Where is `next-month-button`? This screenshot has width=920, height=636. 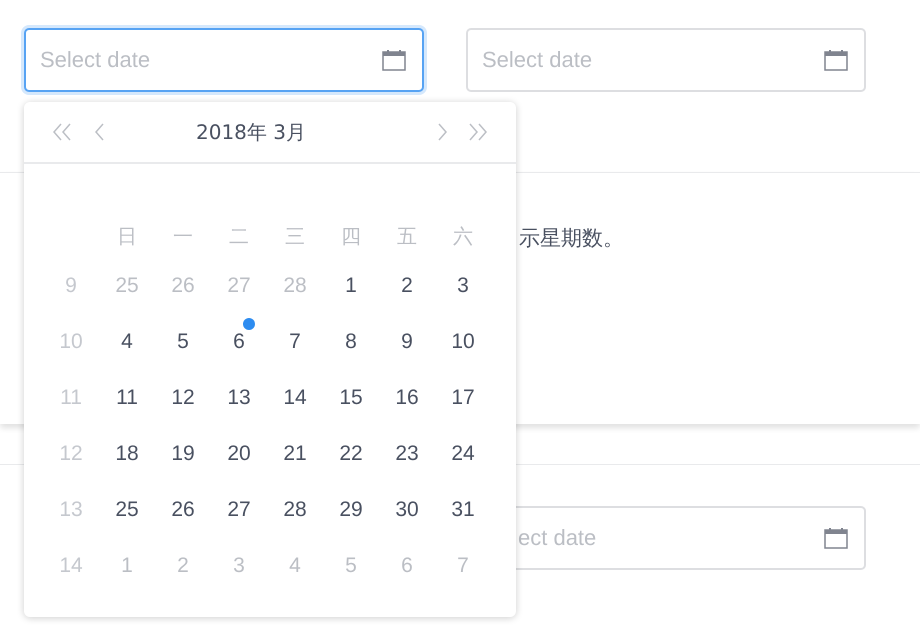
next-month-button is located at coordinates (442, 132).